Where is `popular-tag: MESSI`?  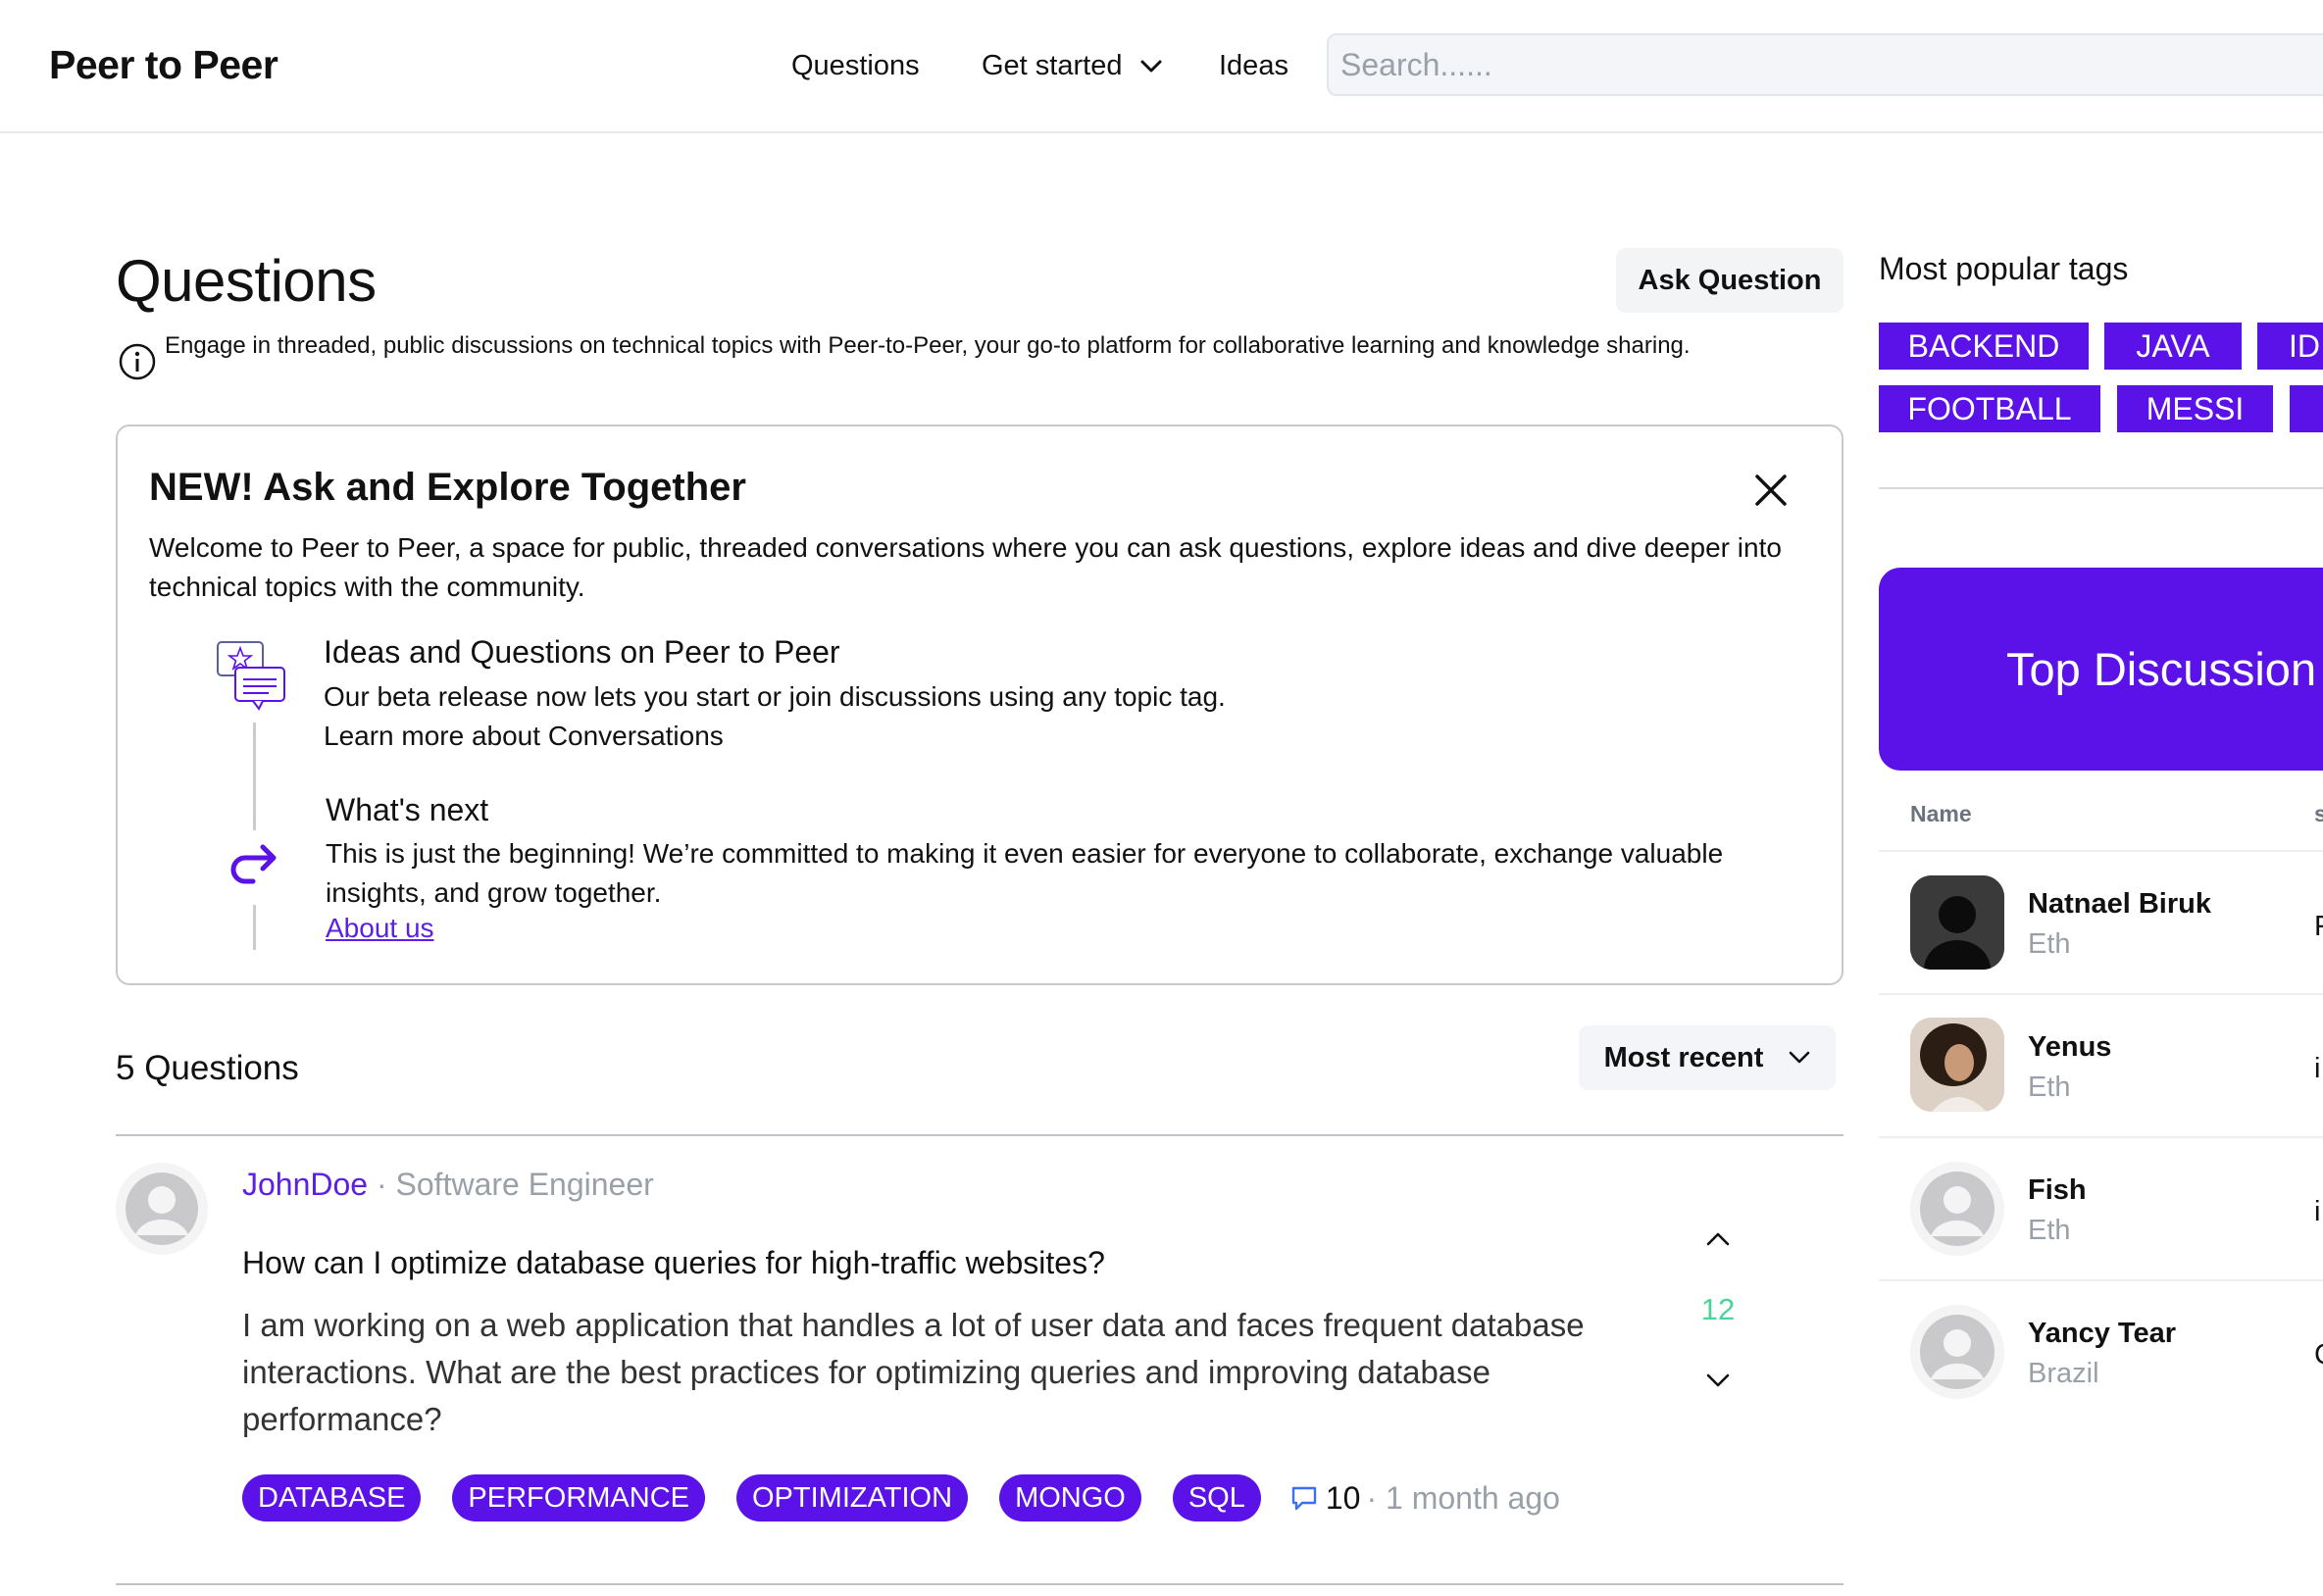
popular-tag: MESSI is located at coordinates (2195, 408).